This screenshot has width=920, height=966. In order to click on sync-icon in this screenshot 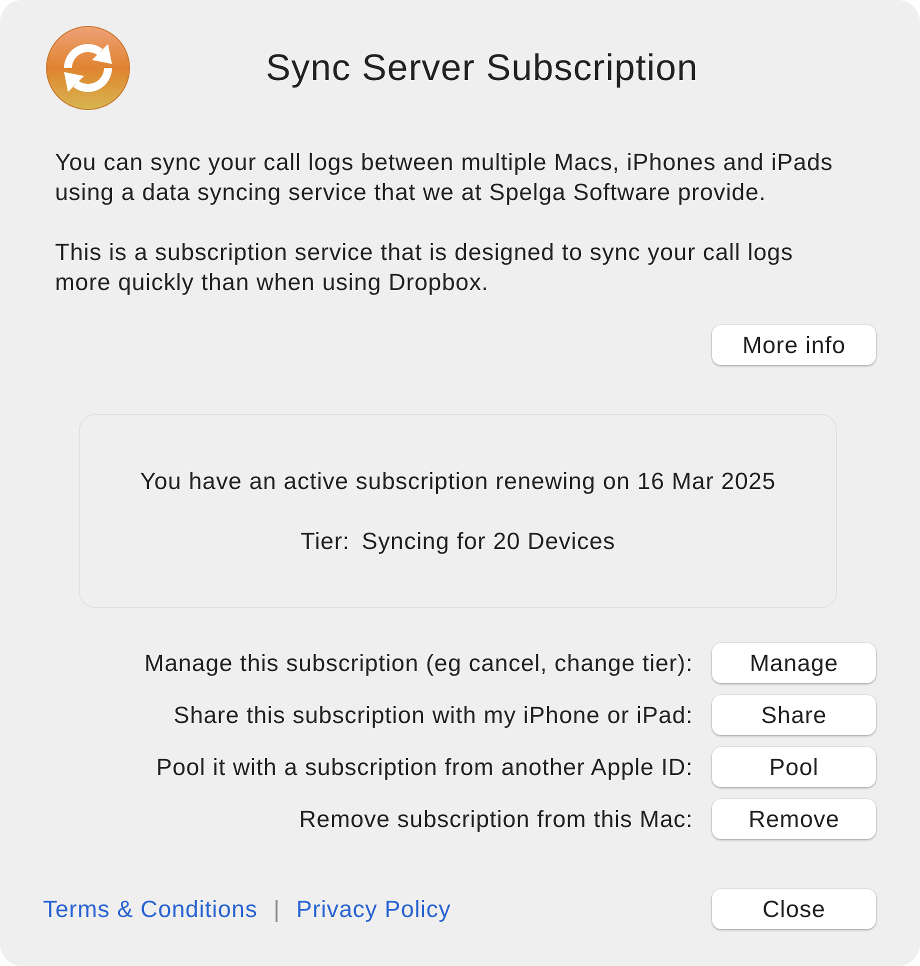, I will do `click(88, 68)`.